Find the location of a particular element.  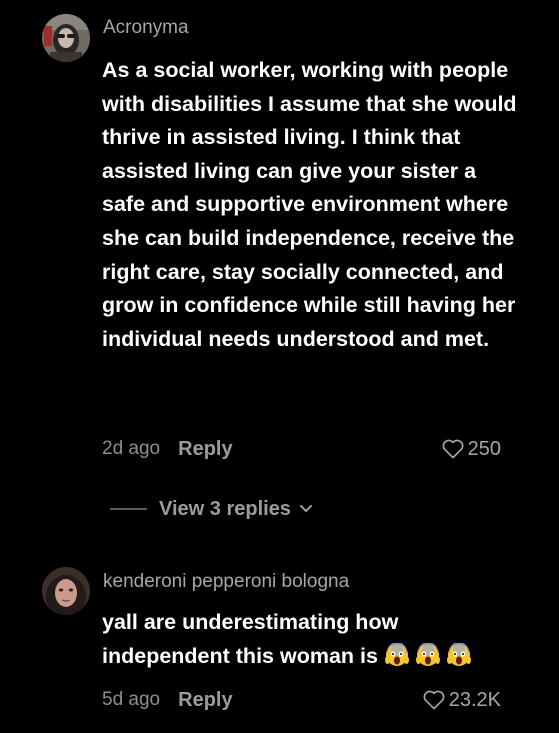

like-button: 250 is located at coordinates (471, 449).